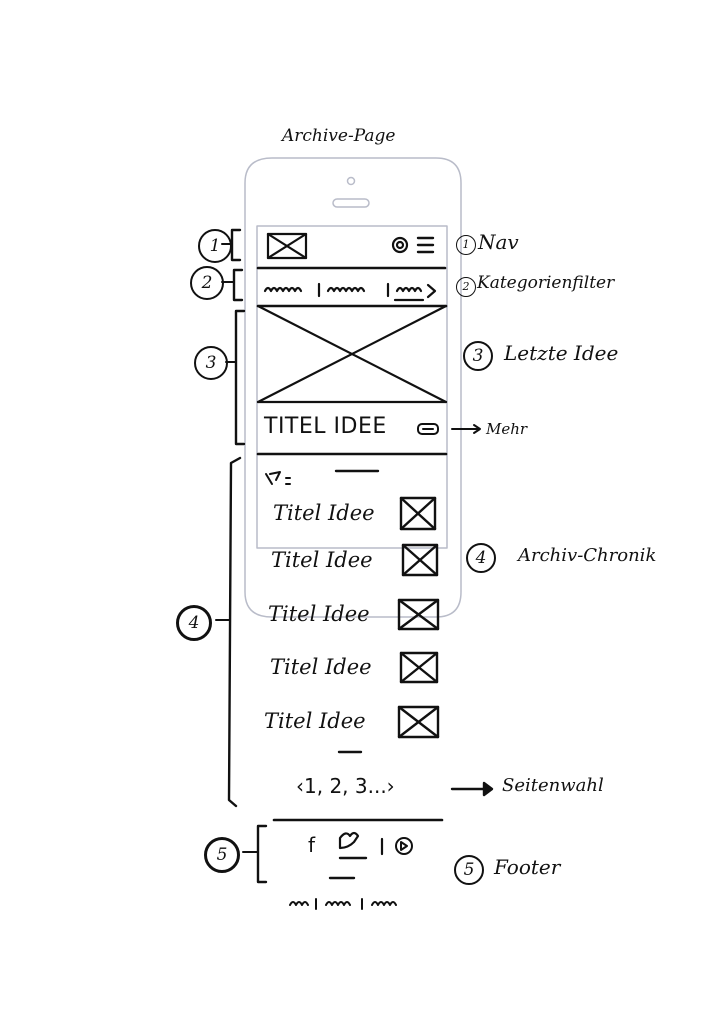  What do you see at coordinates (587, 555) in the screenshot?
I see `annotation-archive: Archiv-Chronik` at bounding box center [587, 555].